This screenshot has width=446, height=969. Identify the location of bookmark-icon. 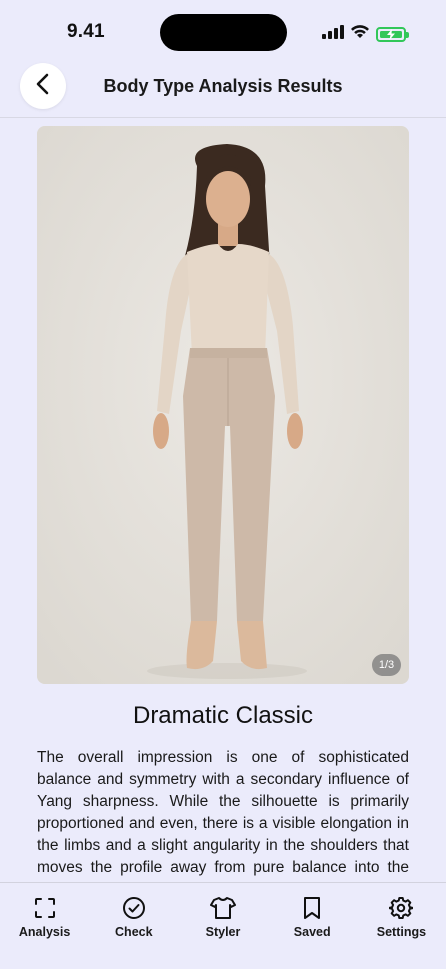
(312, 908).